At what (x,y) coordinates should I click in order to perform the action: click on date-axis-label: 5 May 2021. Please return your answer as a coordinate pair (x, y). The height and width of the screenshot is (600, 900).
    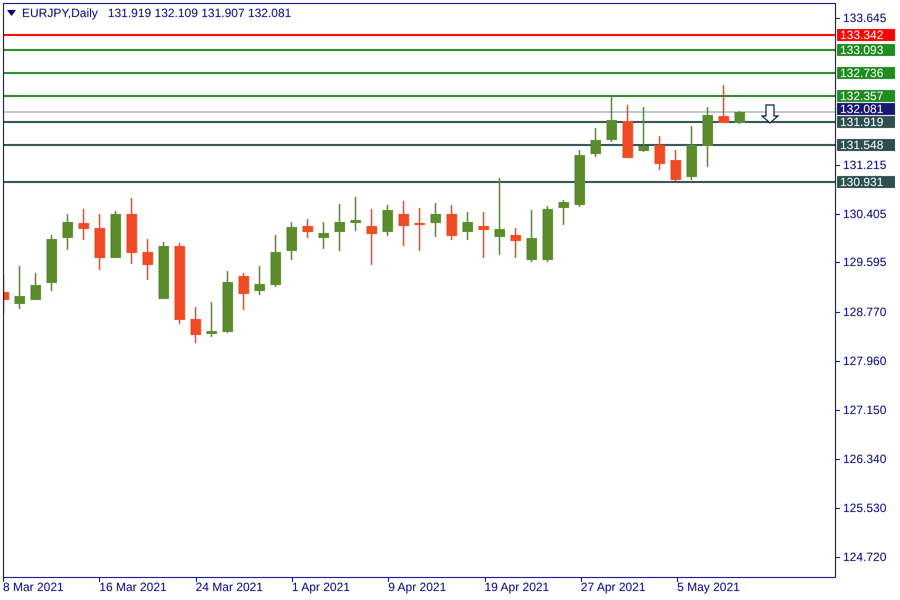
    Looking at the image, I should click on (708, 587).